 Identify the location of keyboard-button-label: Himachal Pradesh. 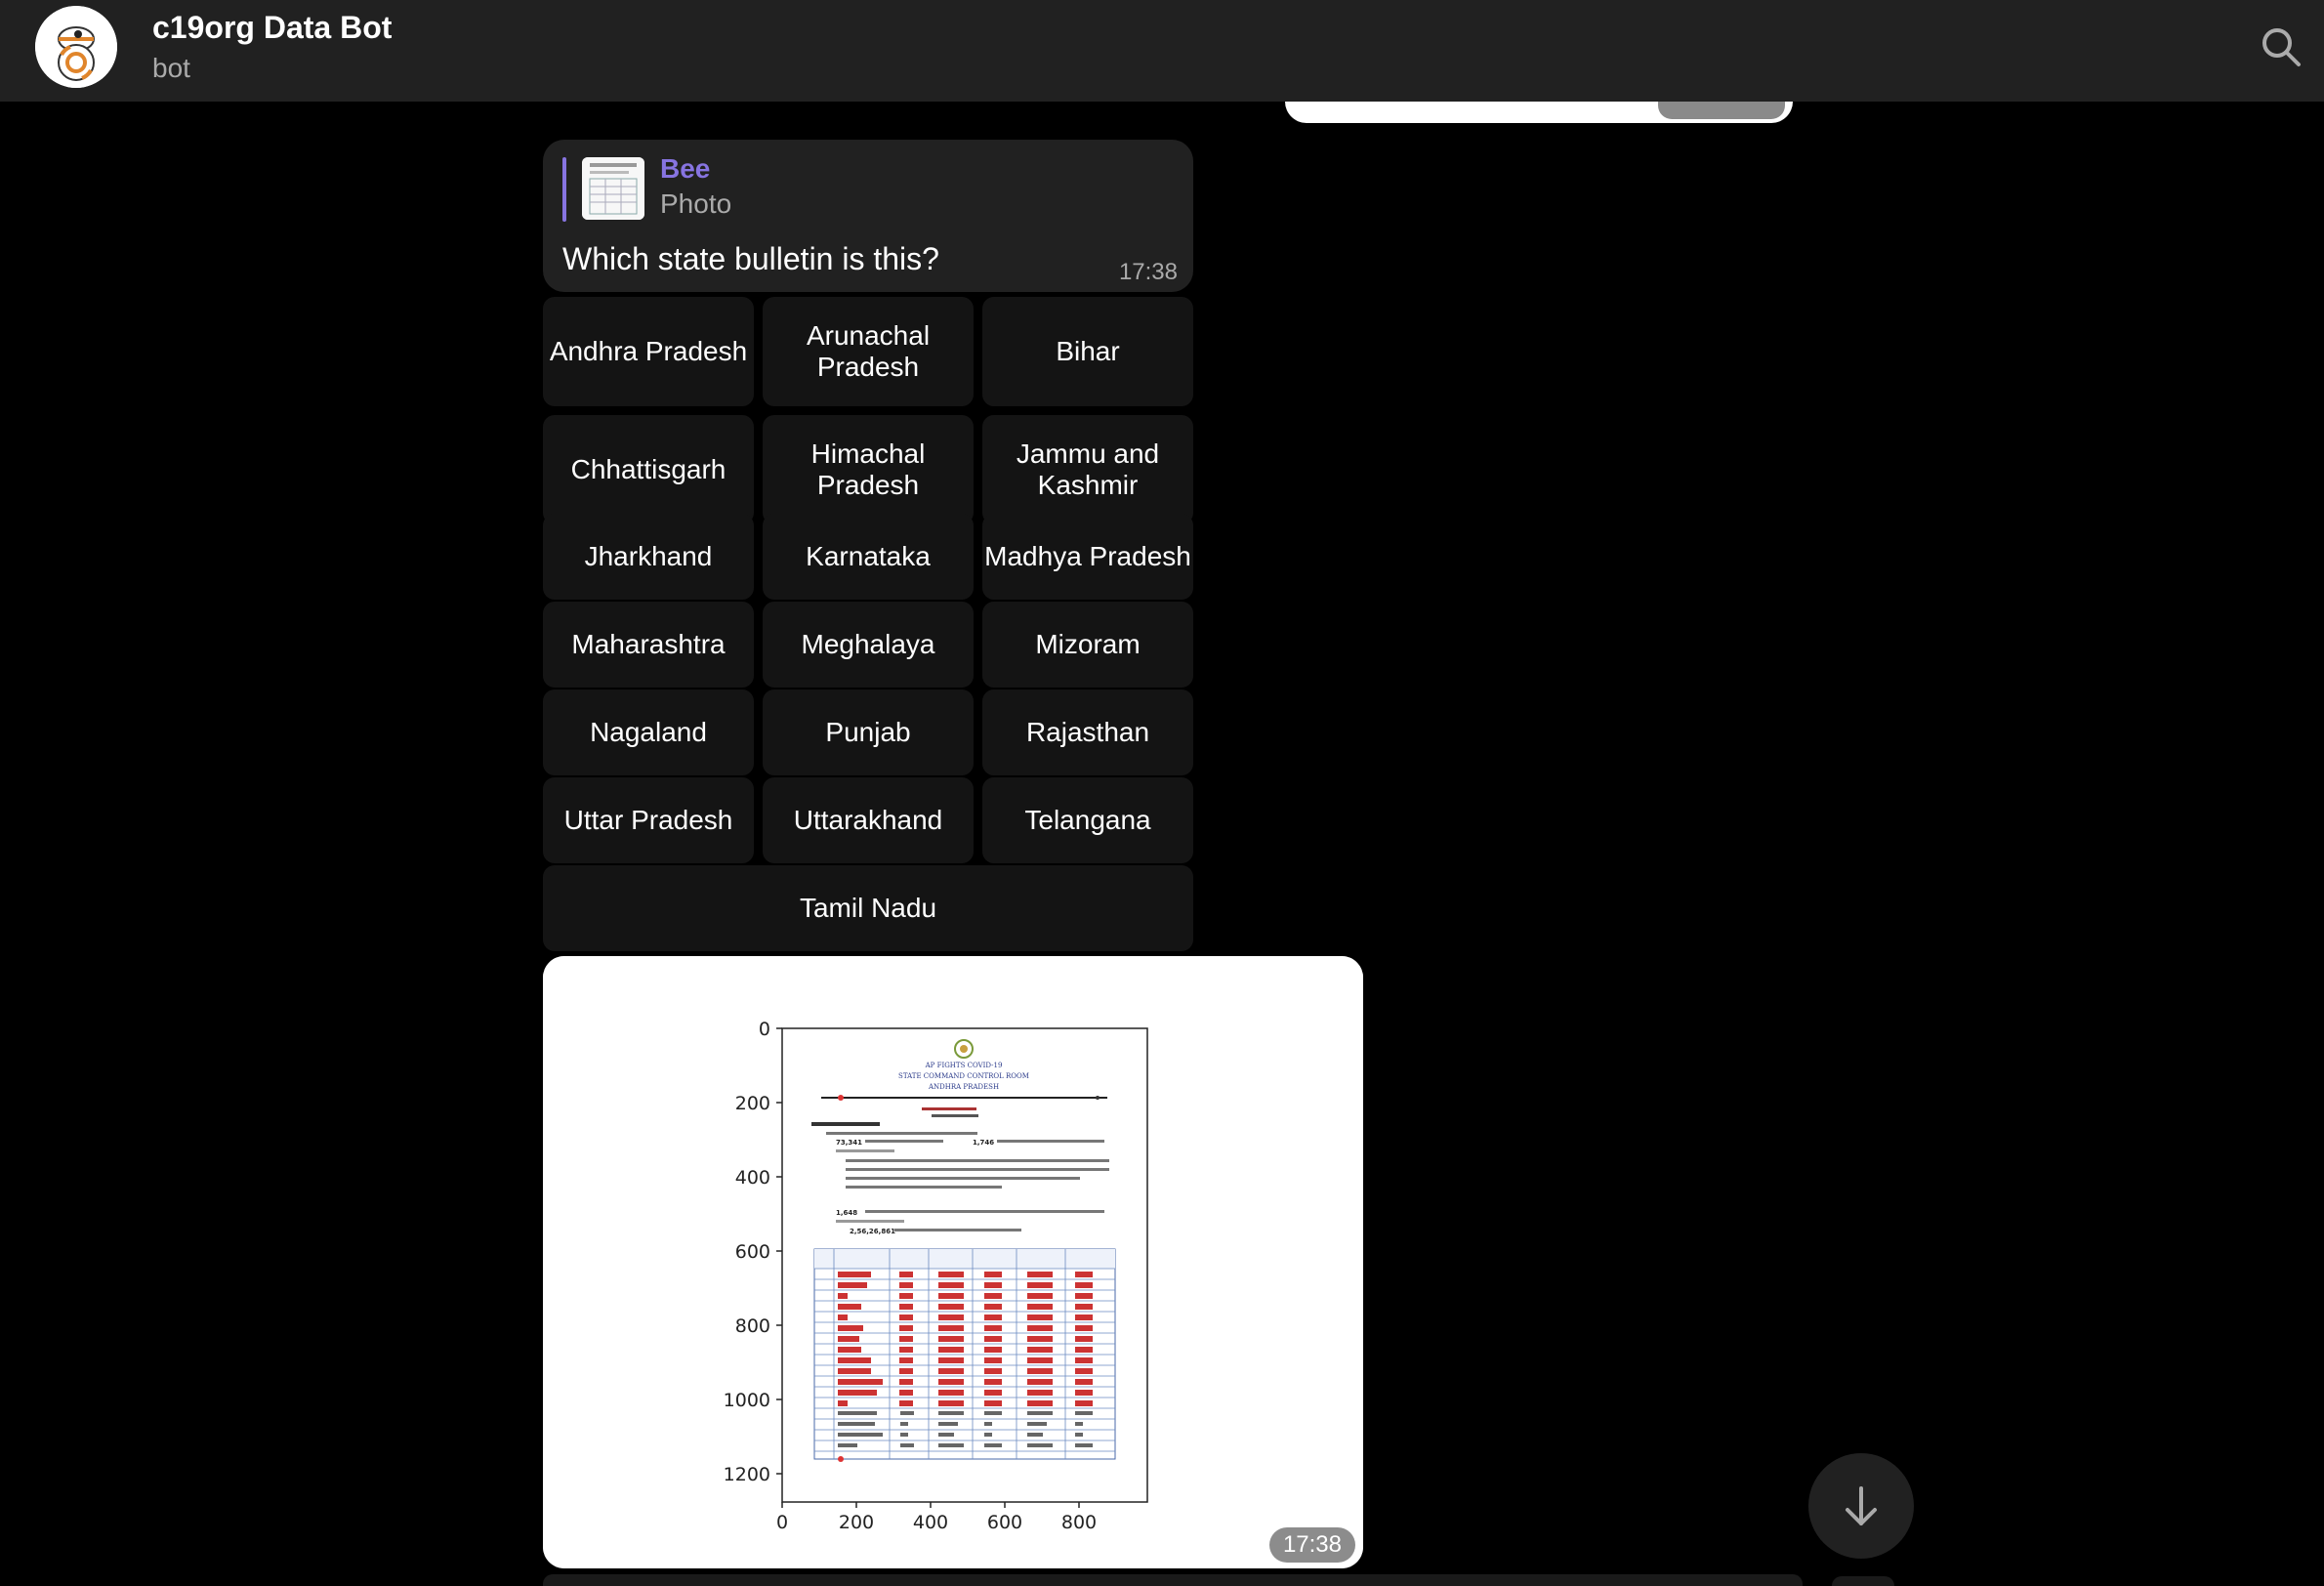
(868, 469).